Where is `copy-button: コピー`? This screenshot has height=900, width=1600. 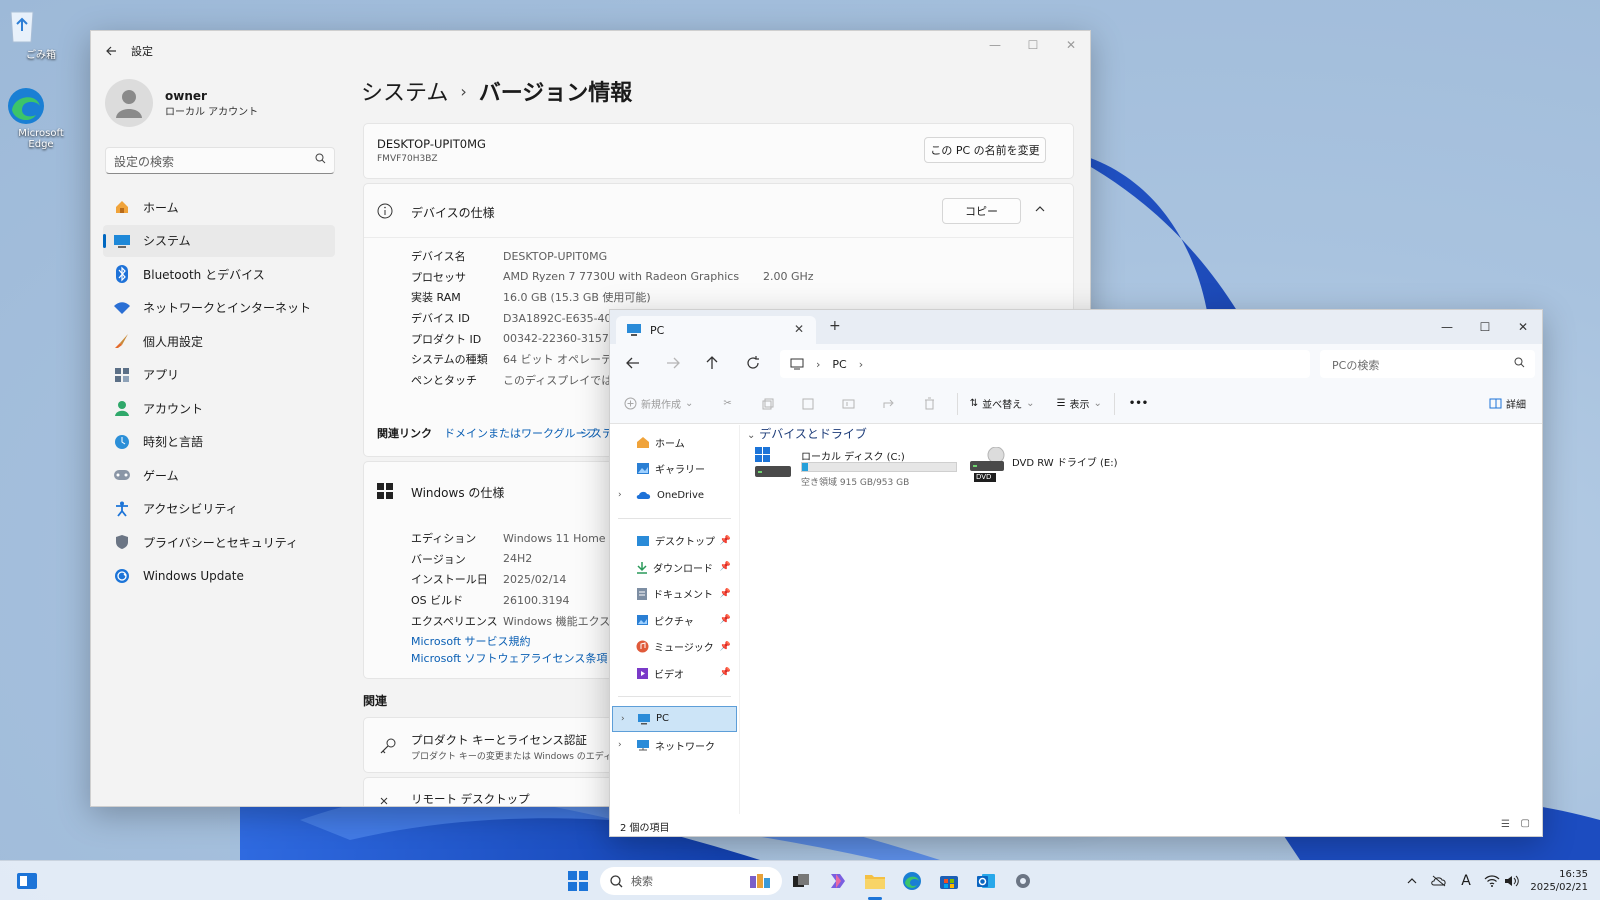
copy-button: コピー is located at coordinates (981, 211).